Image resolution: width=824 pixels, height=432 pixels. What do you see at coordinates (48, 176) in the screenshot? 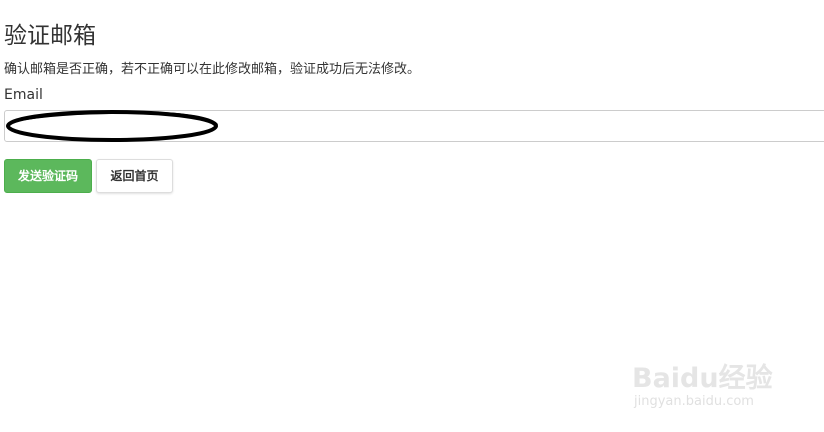
I see `send-verification-code-button: 发送验证码` at bounding box center [48, 176].